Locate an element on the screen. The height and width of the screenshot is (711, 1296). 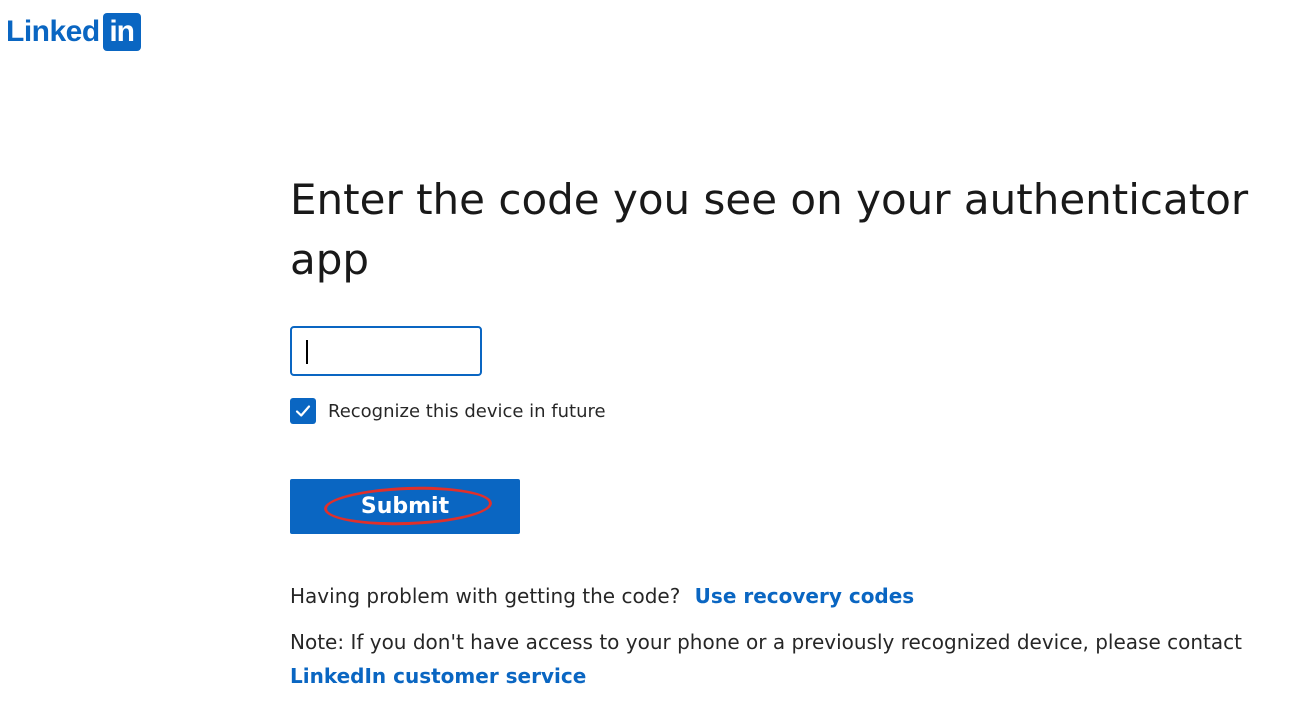
linkedin-logo: Linked in is located at coordinates (73, 32).